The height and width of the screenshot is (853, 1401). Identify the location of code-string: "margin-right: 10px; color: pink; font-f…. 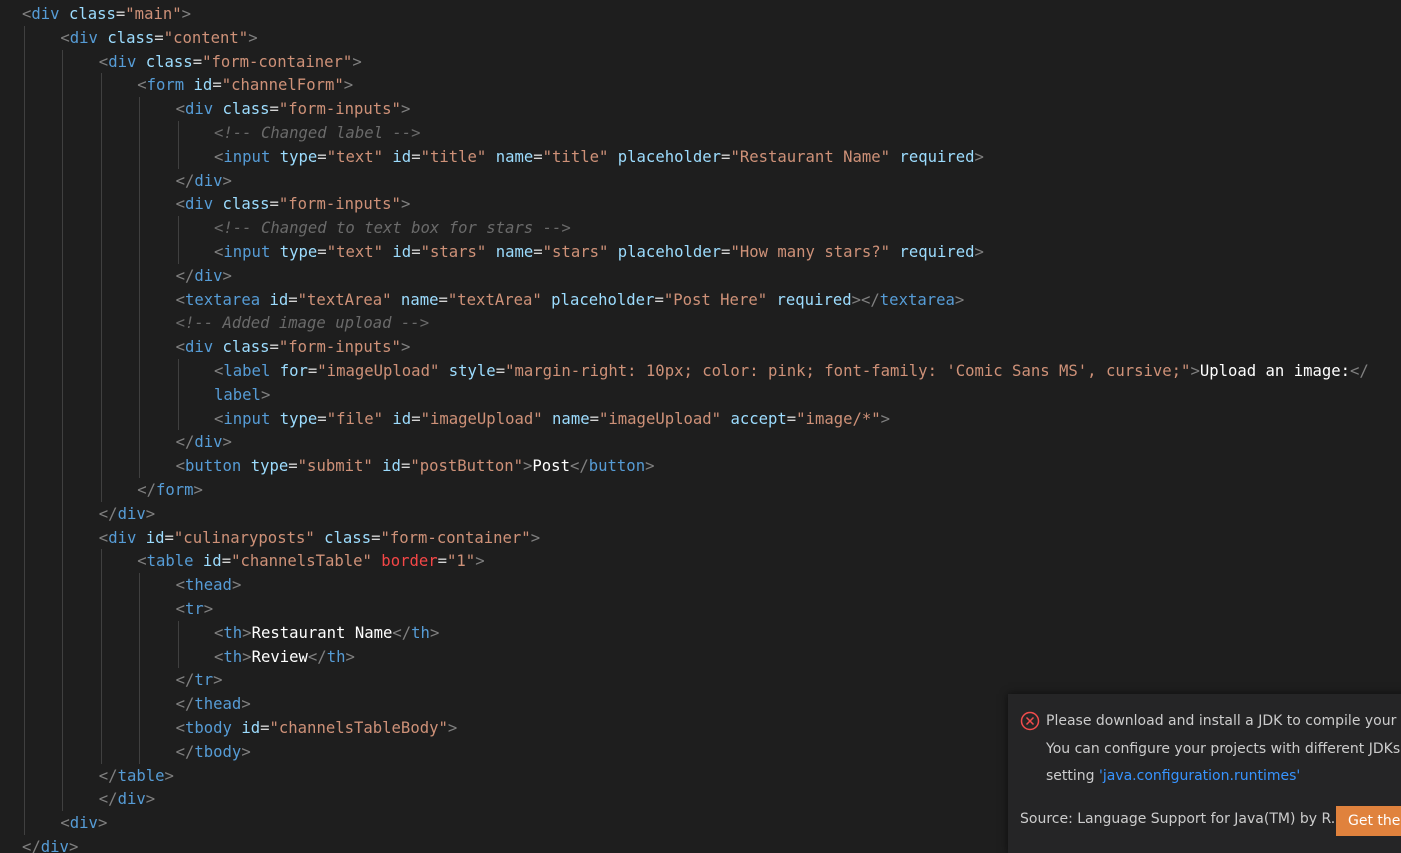
(848, 371).